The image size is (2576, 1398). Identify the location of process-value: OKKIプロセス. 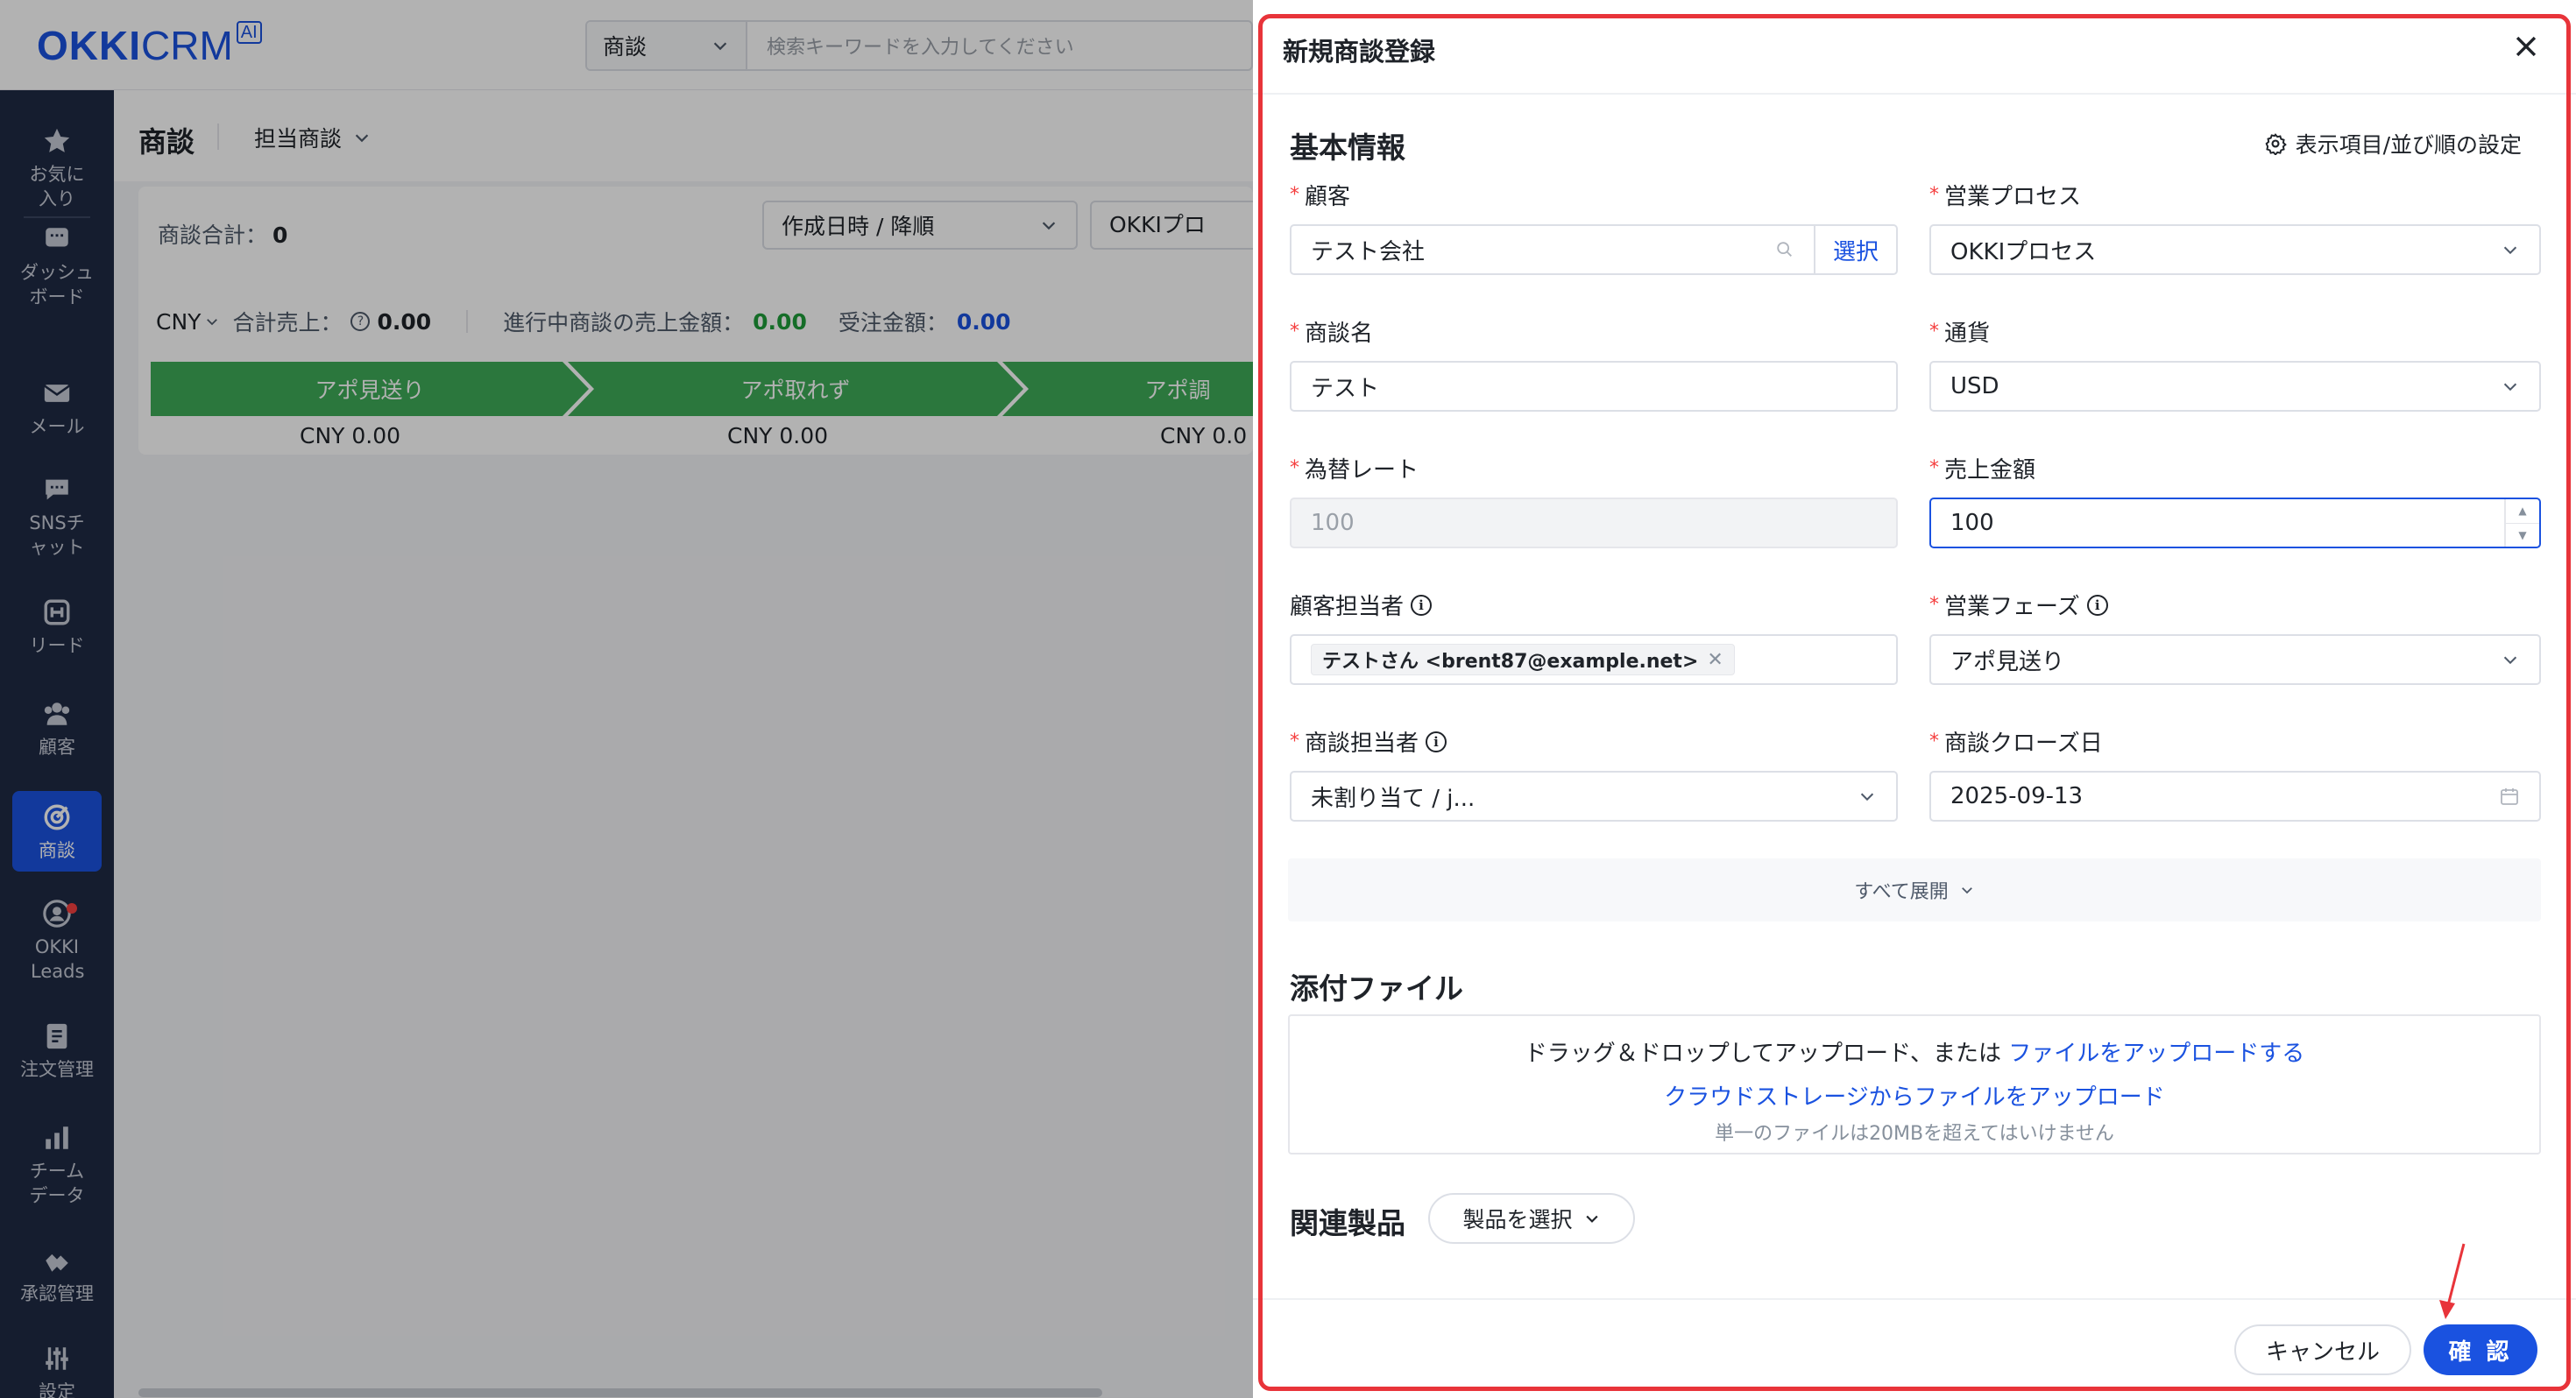
(2023, 251).